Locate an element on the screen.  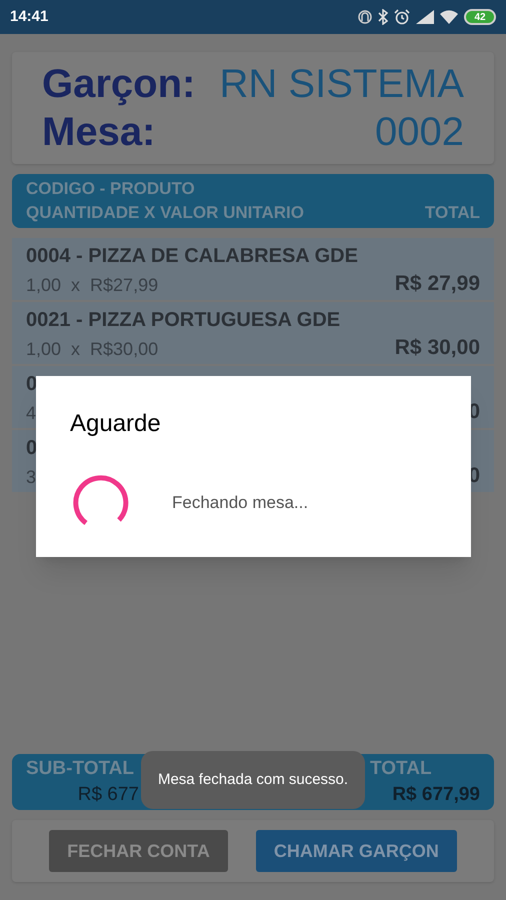
clock: 14:41 is located at coordinates (29, 16).